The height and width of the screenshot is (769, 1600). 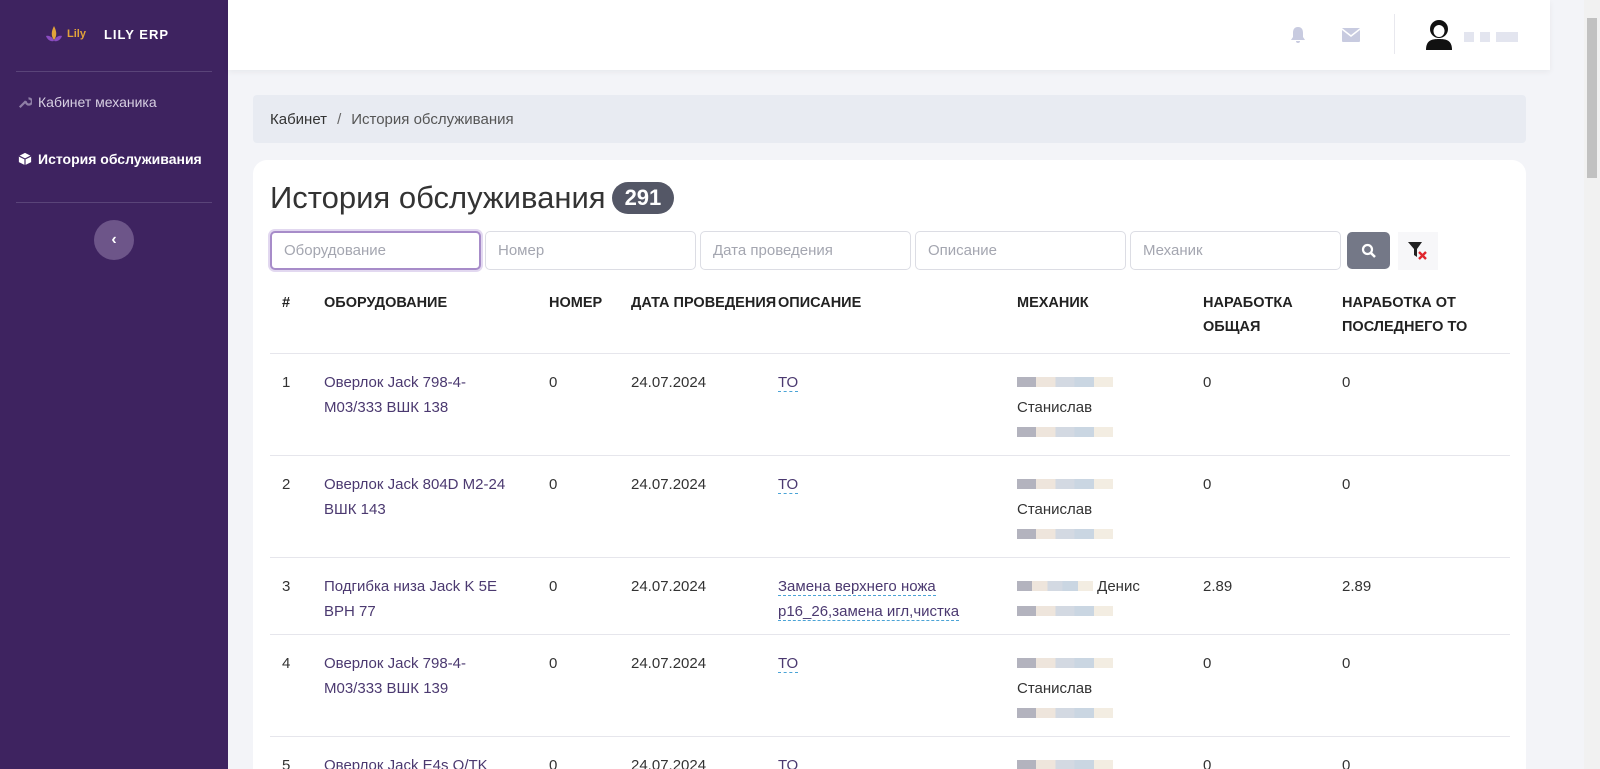 What do you see at coordinates (590, 316) in the screenshot?
I see `col-header-num: НОМЕР` at bounding box center [590, 316].